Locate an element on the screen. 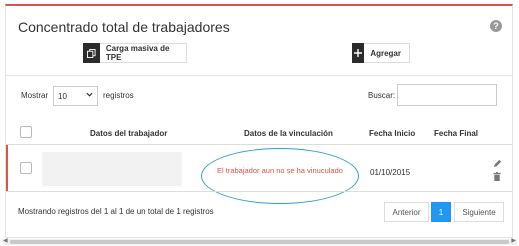 This screenshot has height=246, width=519. row-divider is located at coordinates (259, 191).